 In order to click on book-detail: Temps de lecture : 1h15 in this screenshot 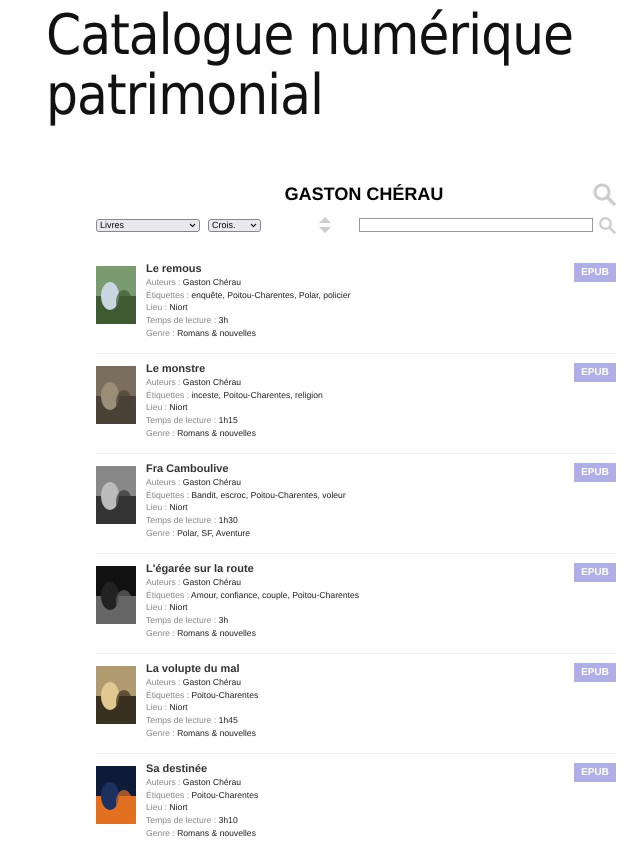, I will do `click(192, 420)`.